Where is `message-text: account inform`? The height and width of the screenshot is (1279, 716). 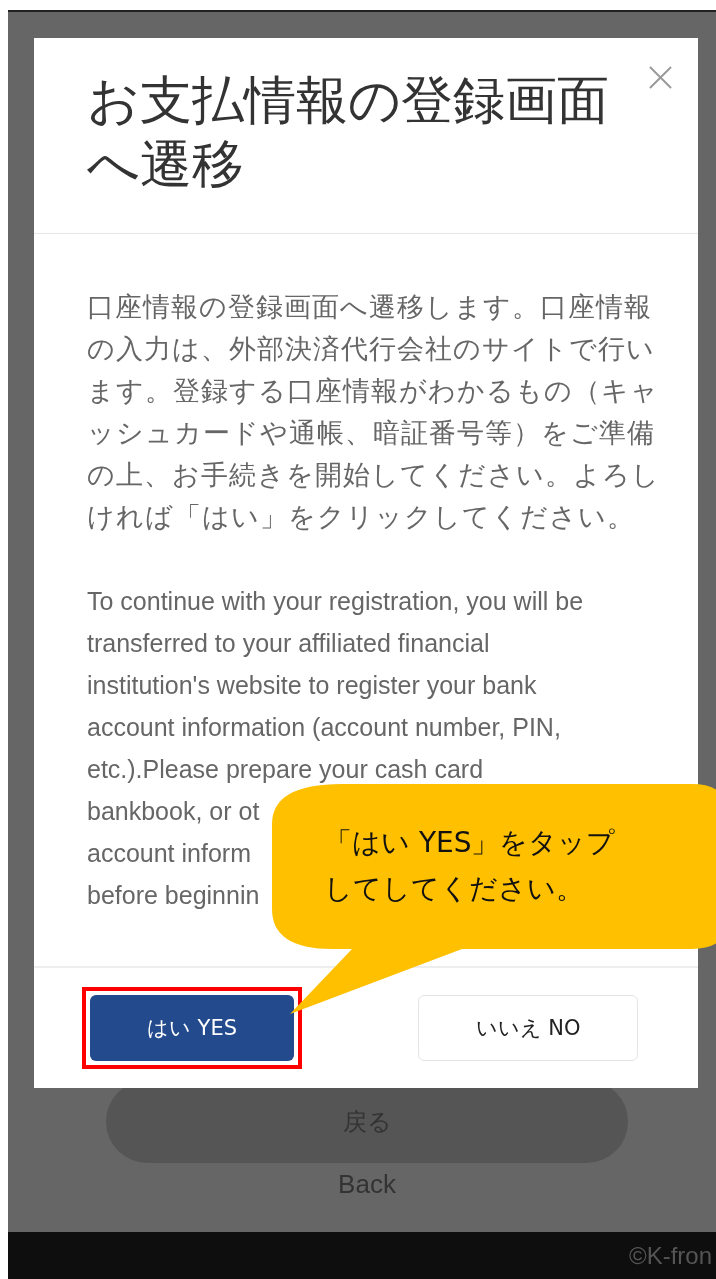
message-text: account inform is located at coordinates (169, 853).